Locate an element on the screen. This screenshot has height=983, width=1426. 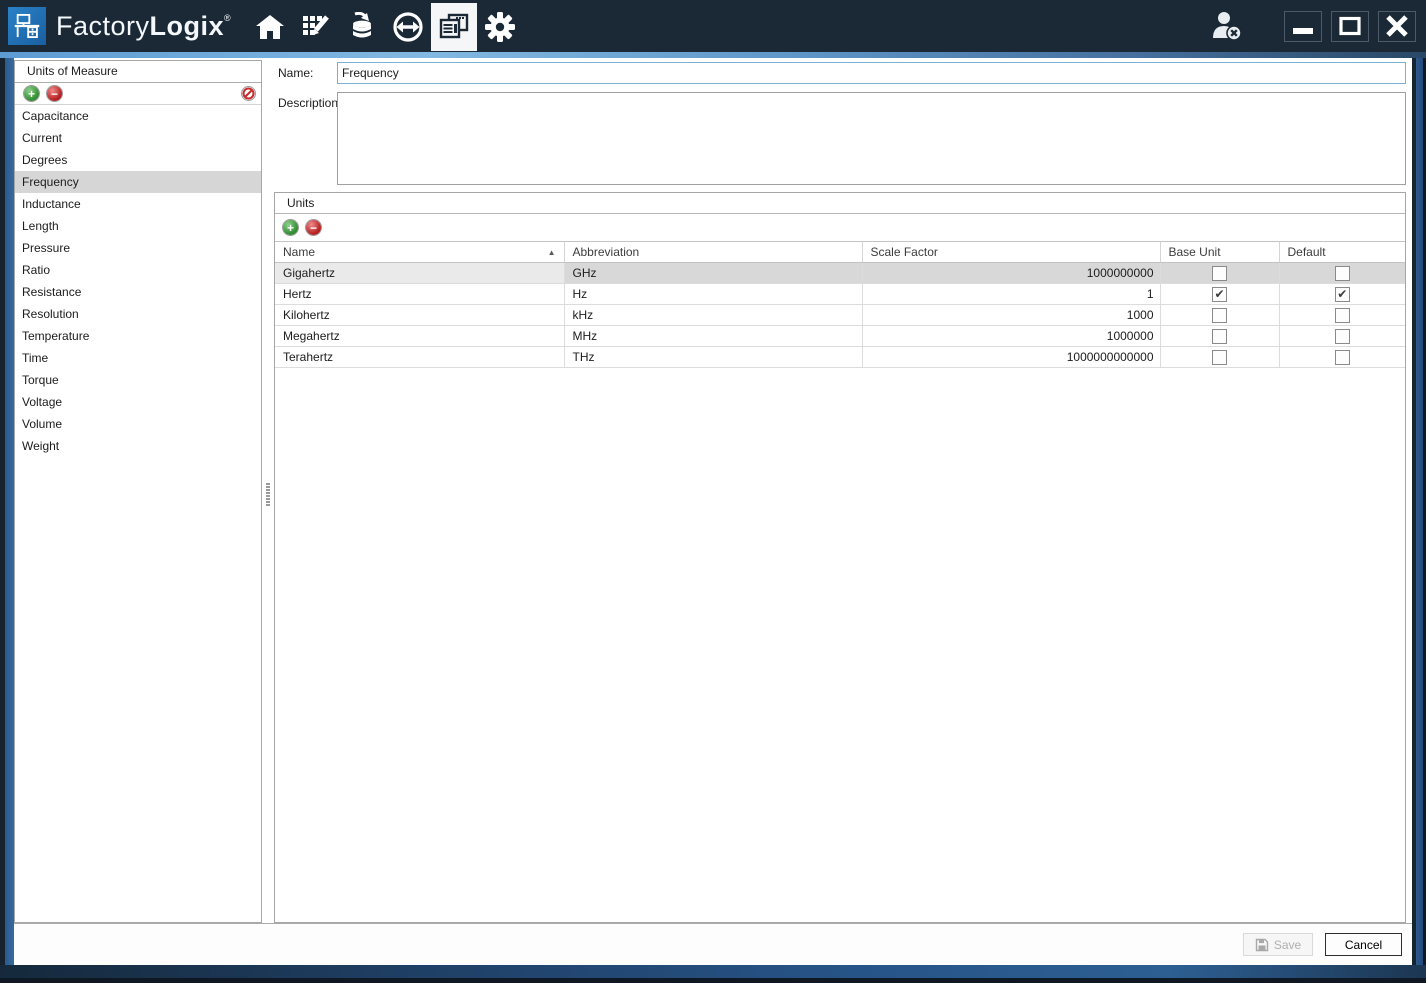
unit-row-ghz: Gigahertz GHz 1000000000 is located at coordinates (840, 273).